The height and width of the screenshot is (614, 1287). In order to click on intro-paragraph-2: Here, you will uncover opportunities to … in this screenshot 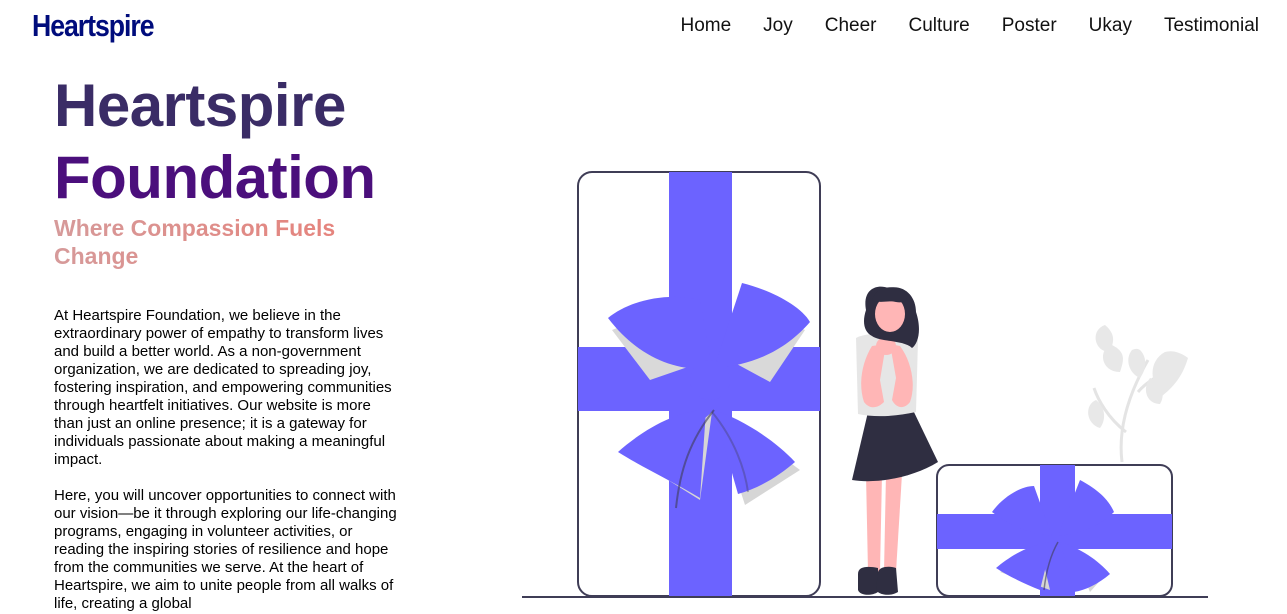, I will do `click(225, 549)`.